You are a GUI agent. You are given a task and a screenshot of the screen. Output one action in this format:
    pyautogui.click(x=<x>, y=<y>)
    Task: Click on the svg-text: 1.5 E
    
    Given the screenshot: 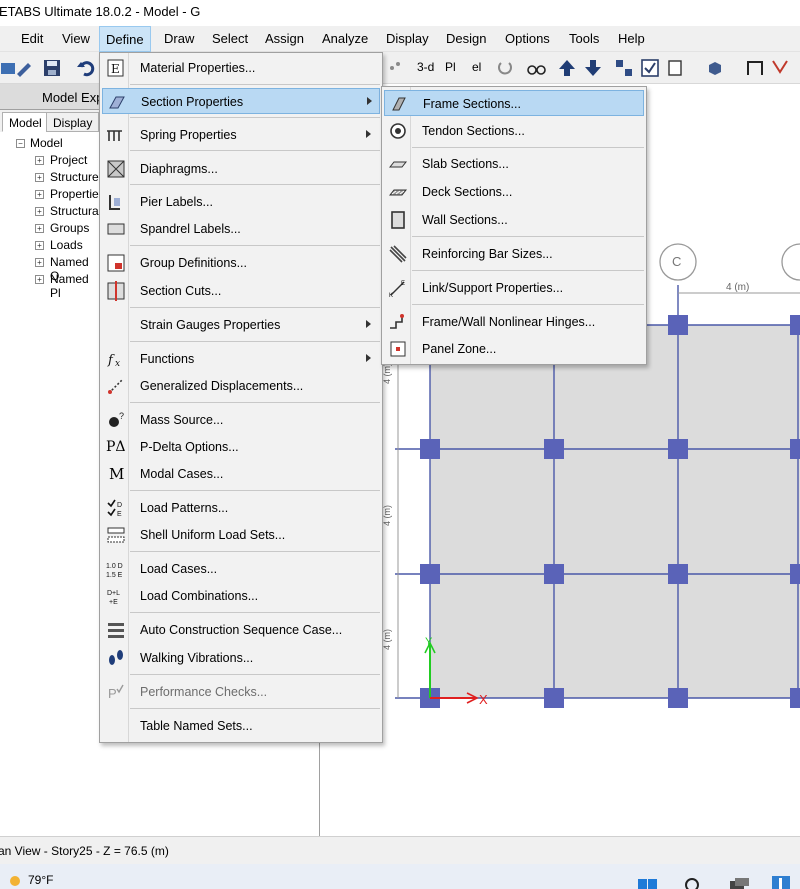 What is the action you would take?
    pyautogui.click(x=114, y=575)
    